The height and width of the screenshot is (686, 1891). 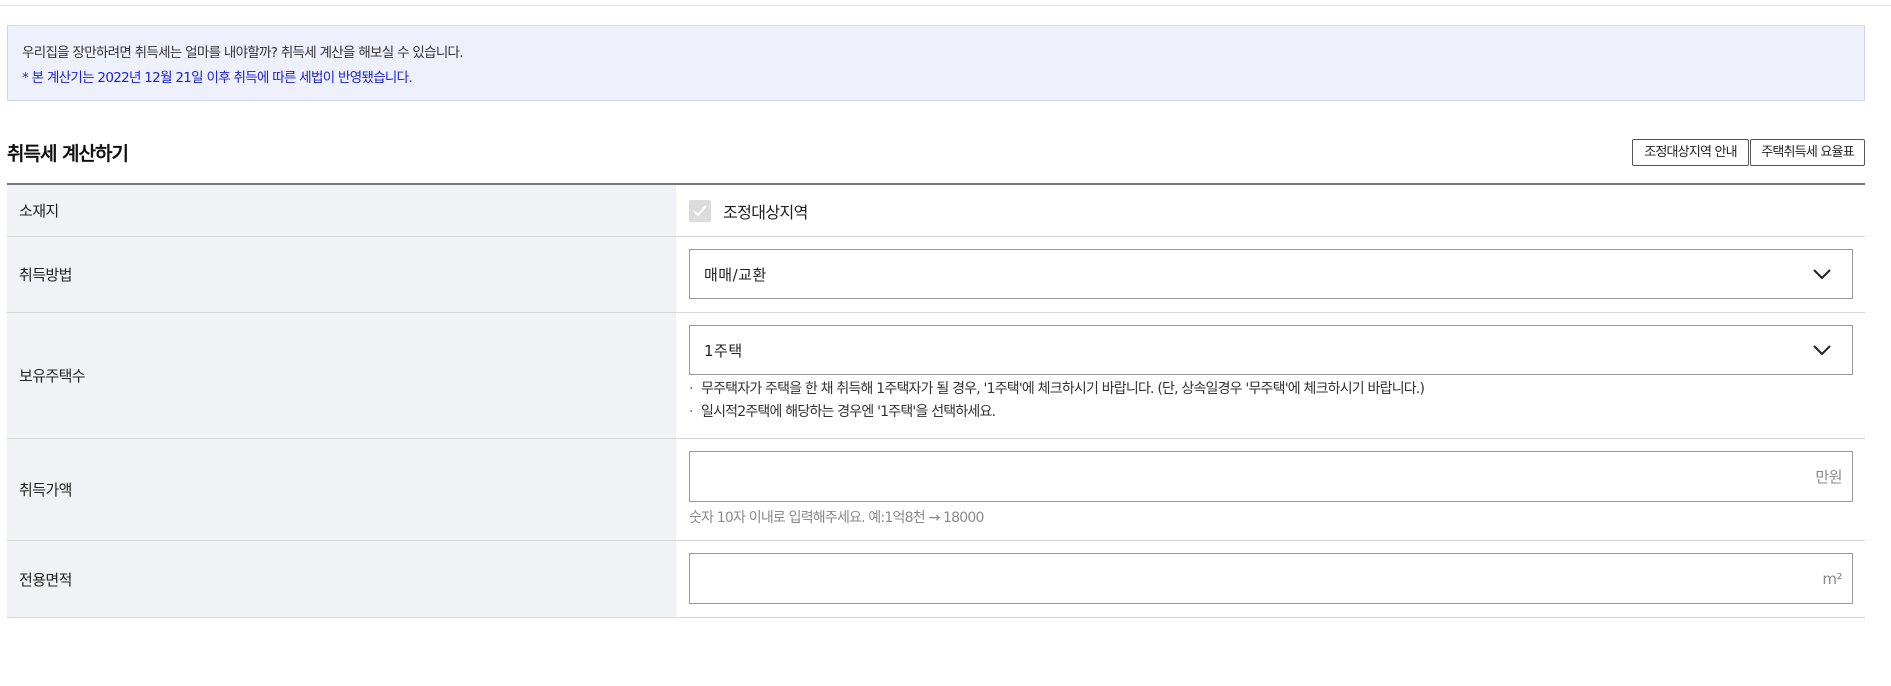 What do you see at coordinates (1270, 210) in the screenshot?
I see `location-cell: 조정대상지역` at bounding box center [1270, 210].